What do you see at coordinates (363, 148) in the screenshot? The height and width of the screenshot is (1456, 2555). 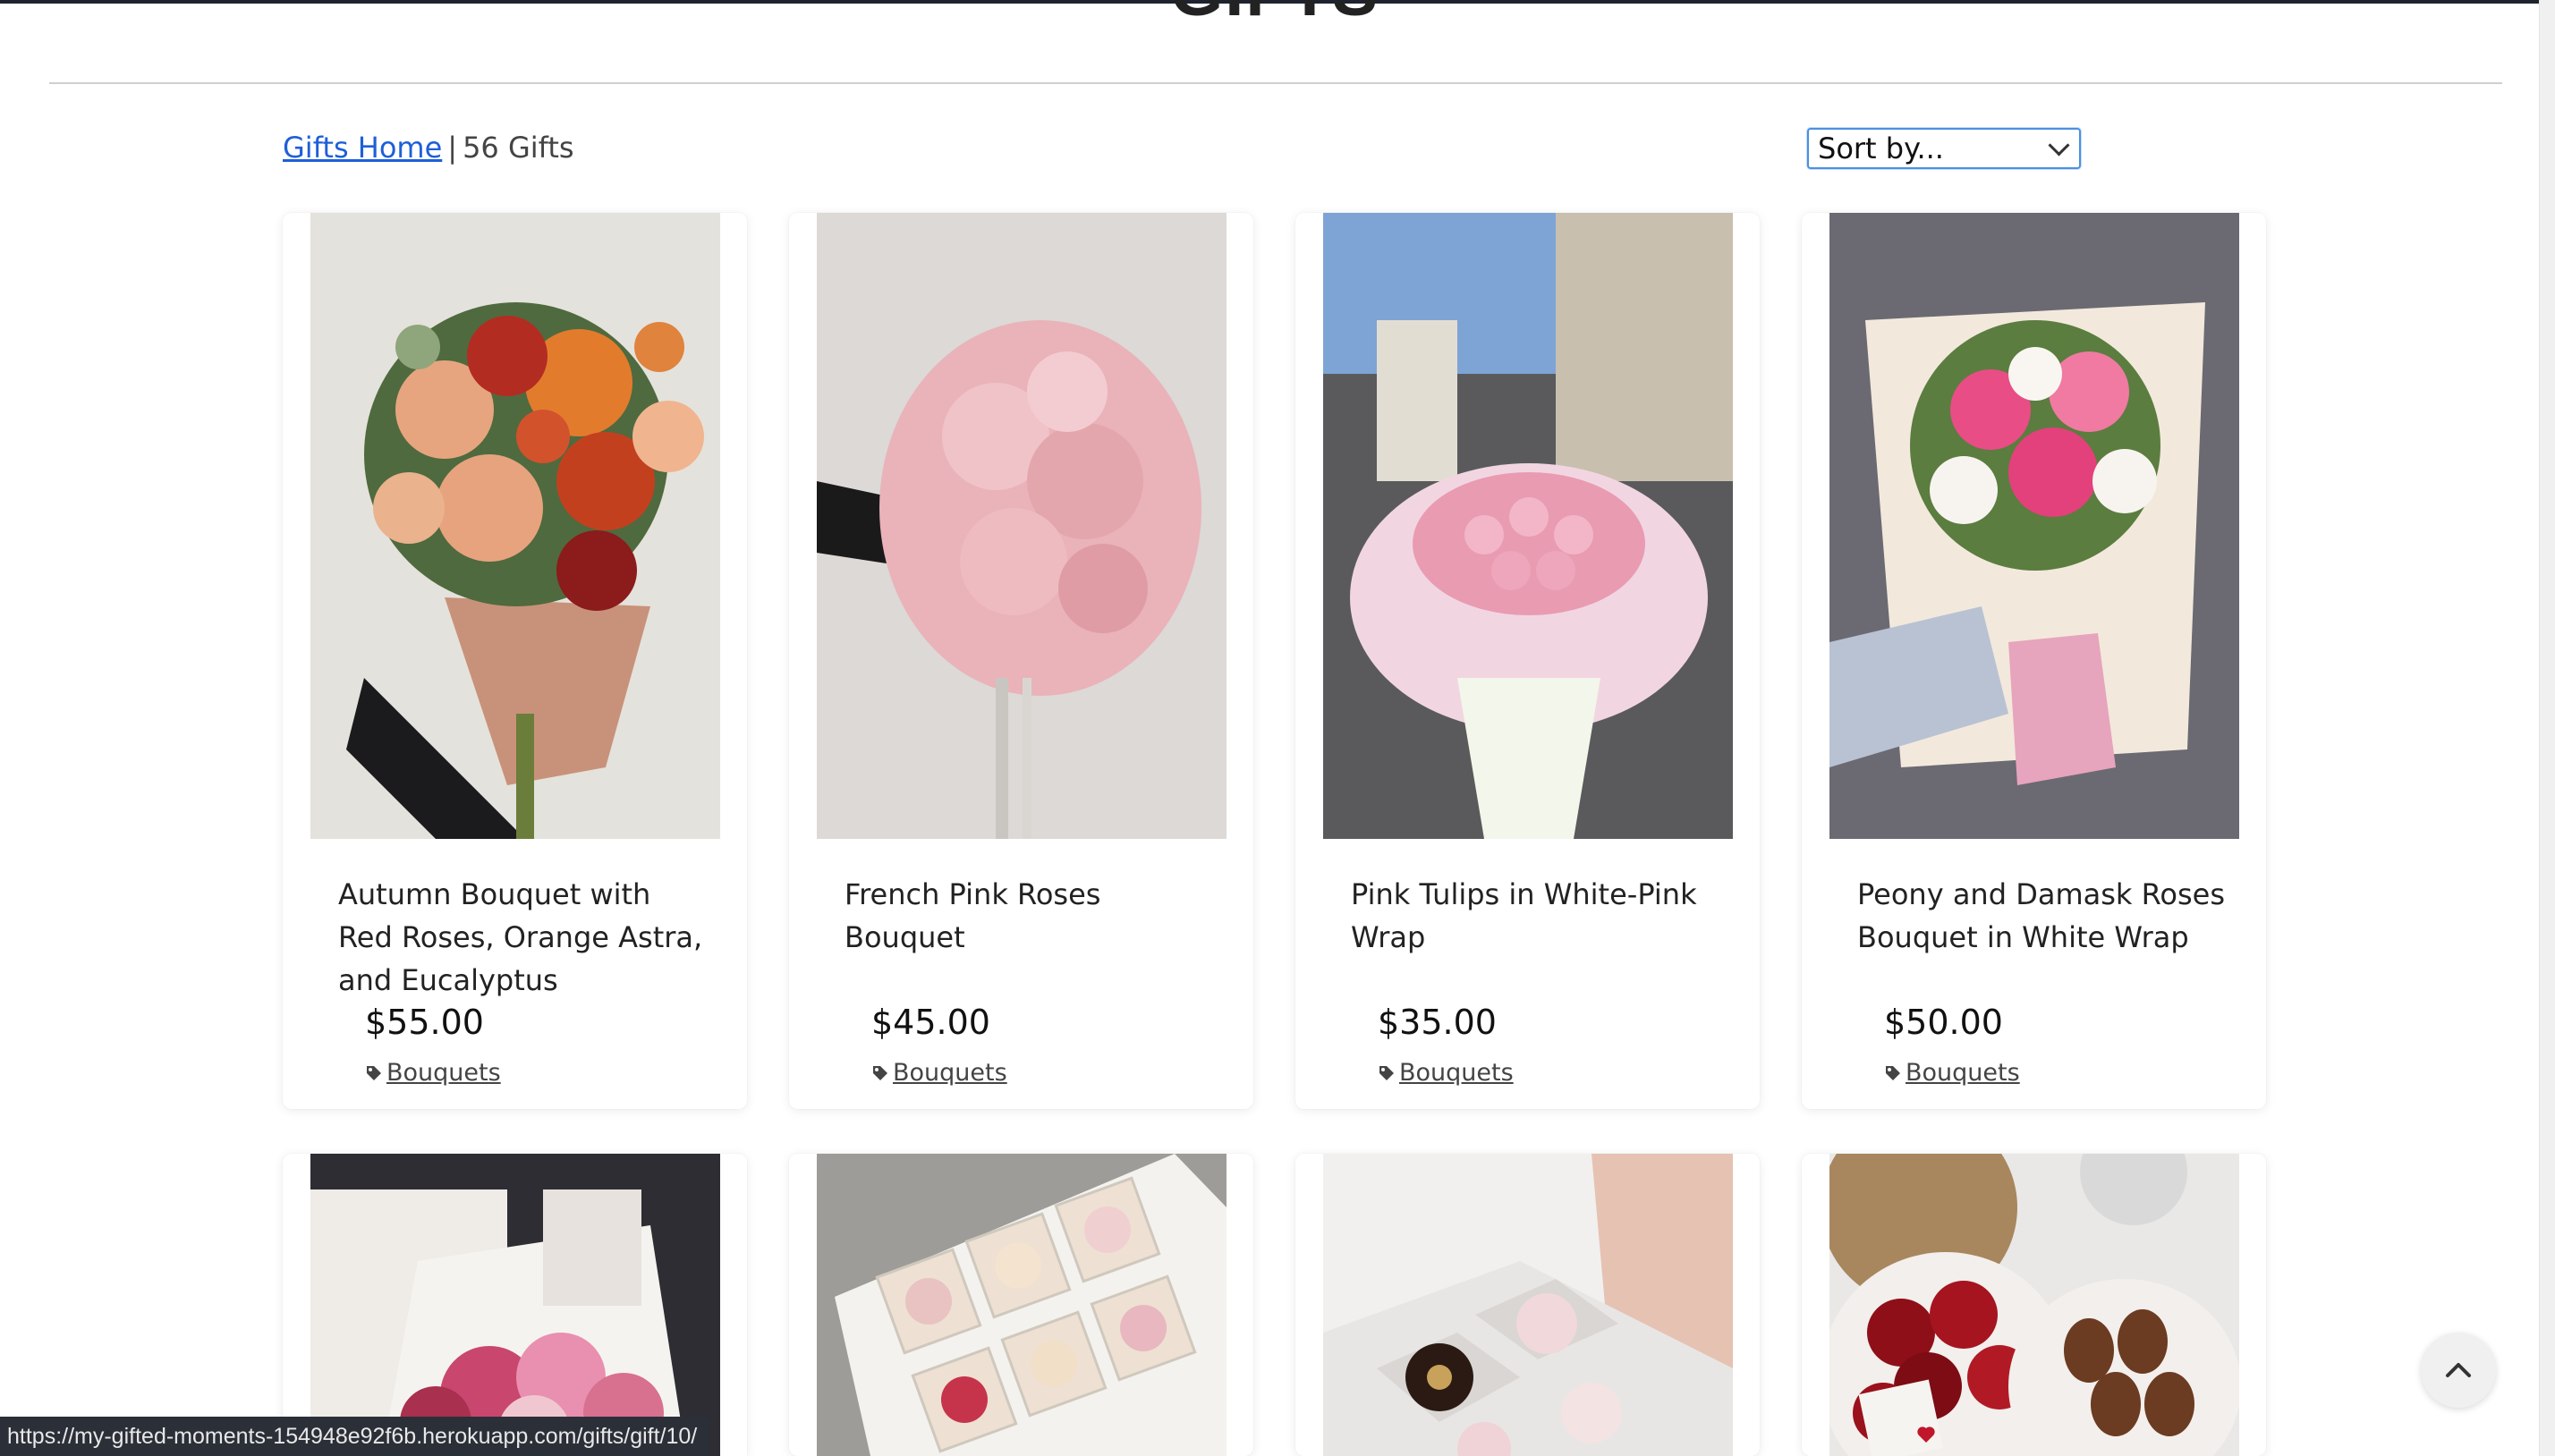 I see `gifts-home-link: Gifts Home` at bounding box center [363, 148].